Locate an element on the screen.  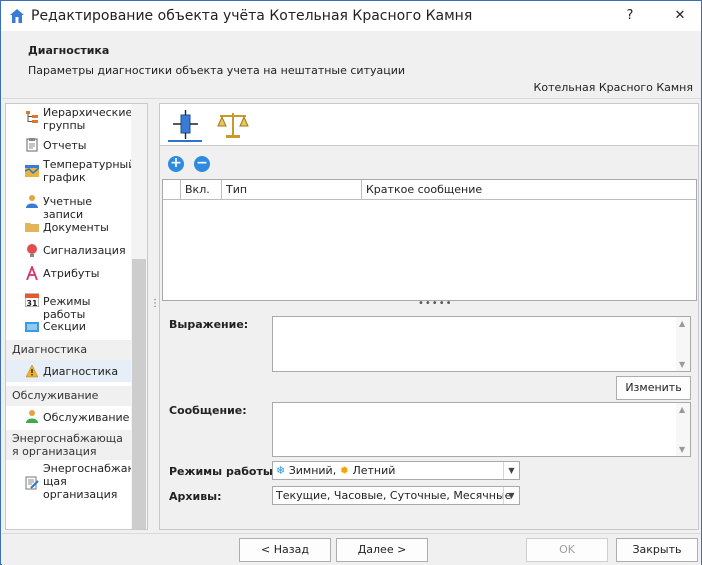
splitter-handle: ⋮ is located at coordinates (155, 310).